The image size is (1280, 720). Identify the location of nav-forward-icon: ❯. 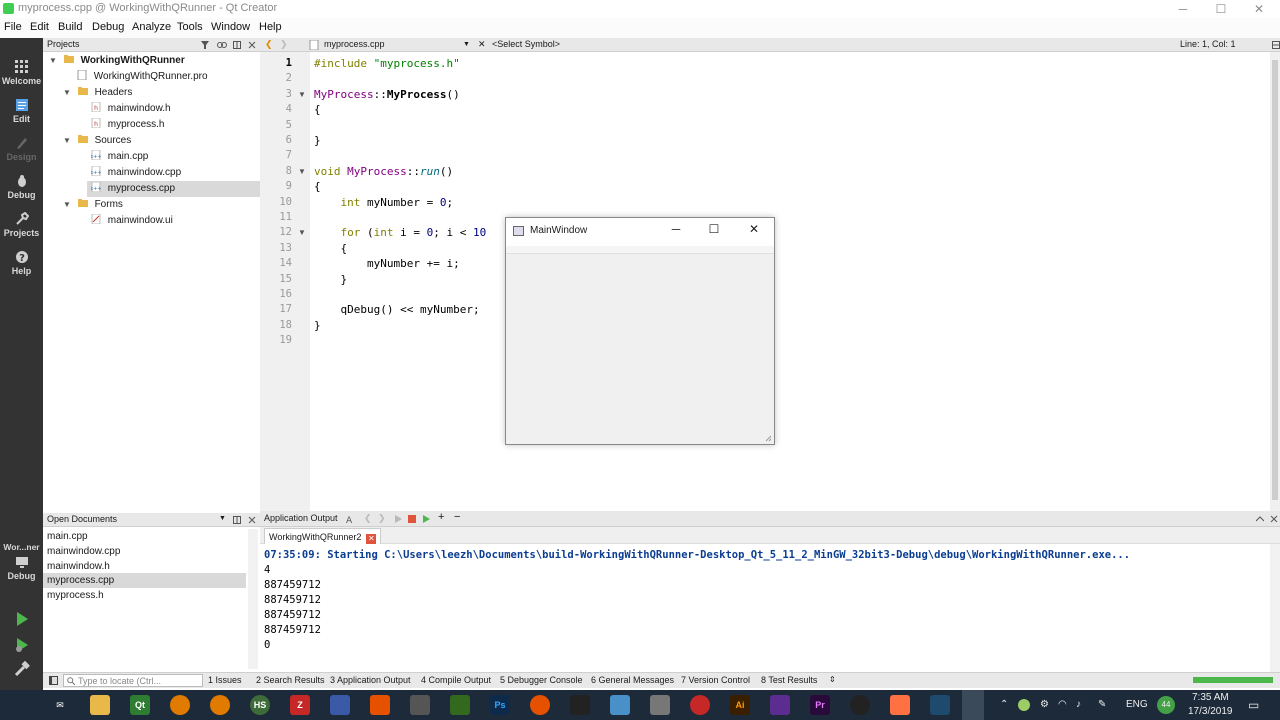
(284, 44).